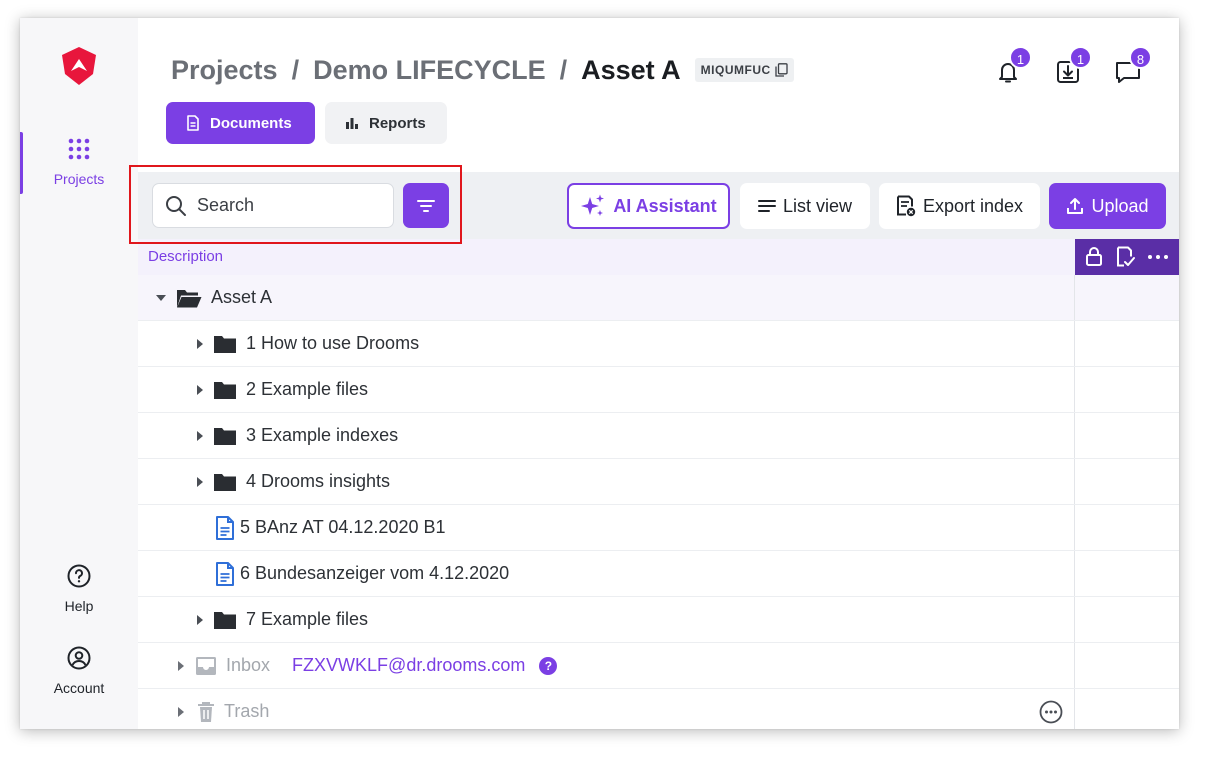  I want to click on list-view-button: List view, so click(805, 206).